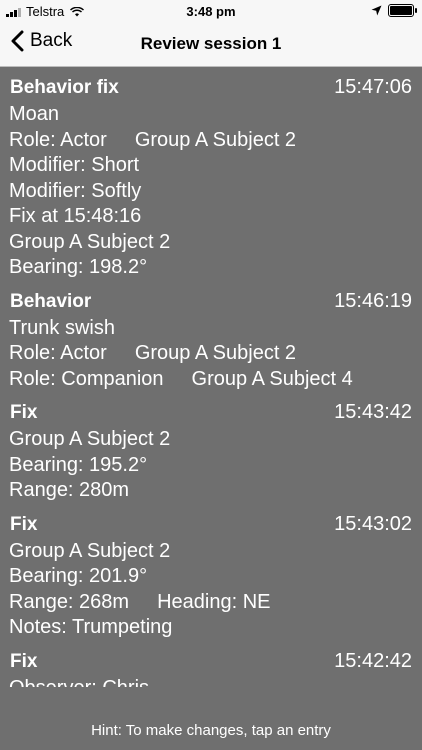  I want to click on entry-detail-line: Bearing: 195.2°, so click(211, 466).